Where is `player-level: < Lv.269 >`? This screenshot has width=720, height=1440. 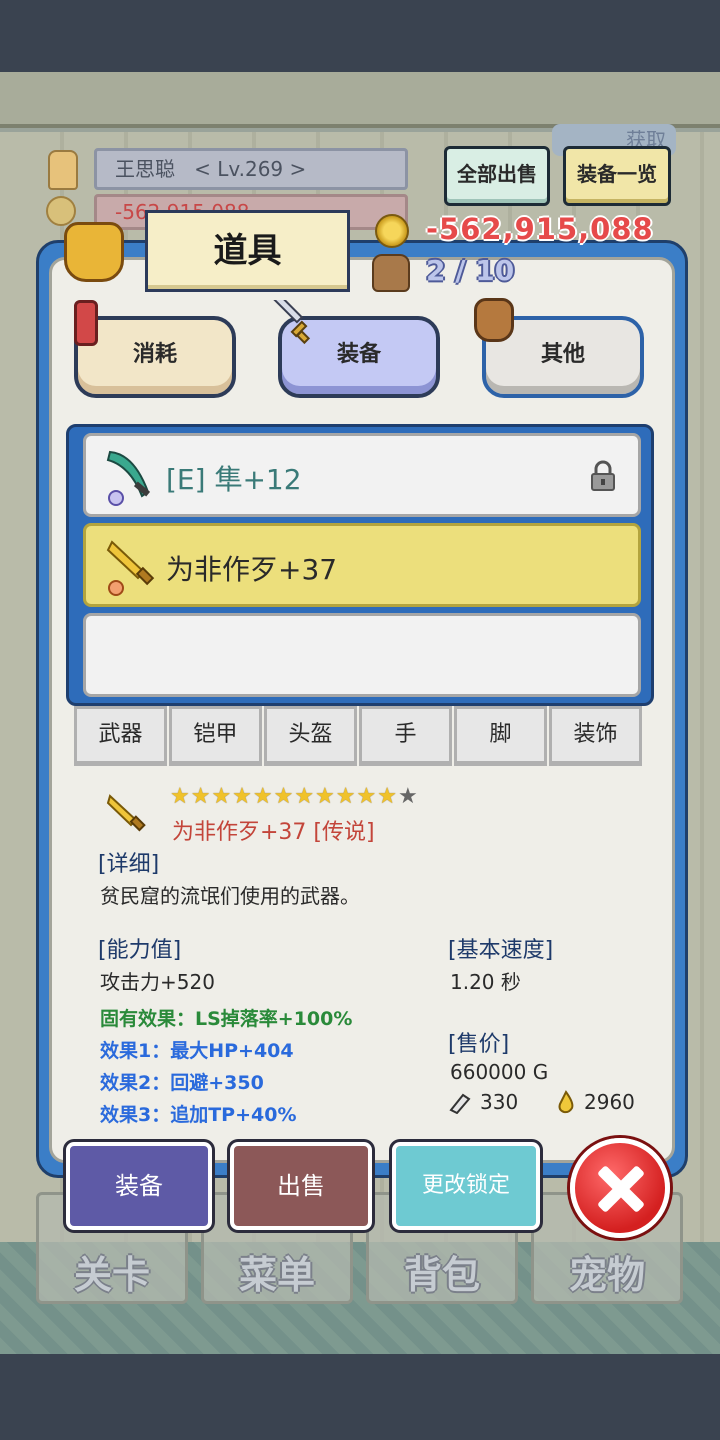
player-level: < Lv.269 > is located at coordinates (250, 169).